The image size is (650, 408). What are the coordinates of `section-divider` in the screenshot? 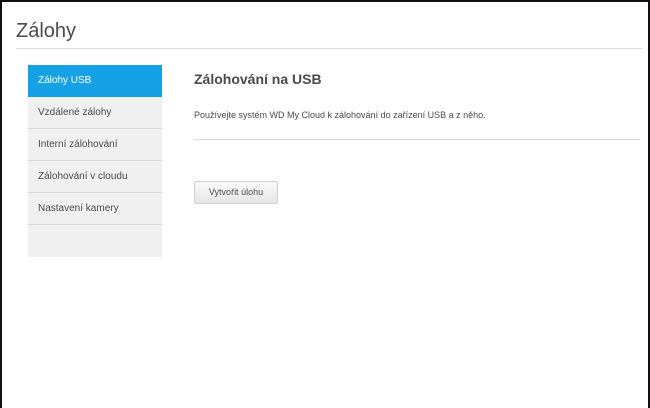 It's located at (417, 139).